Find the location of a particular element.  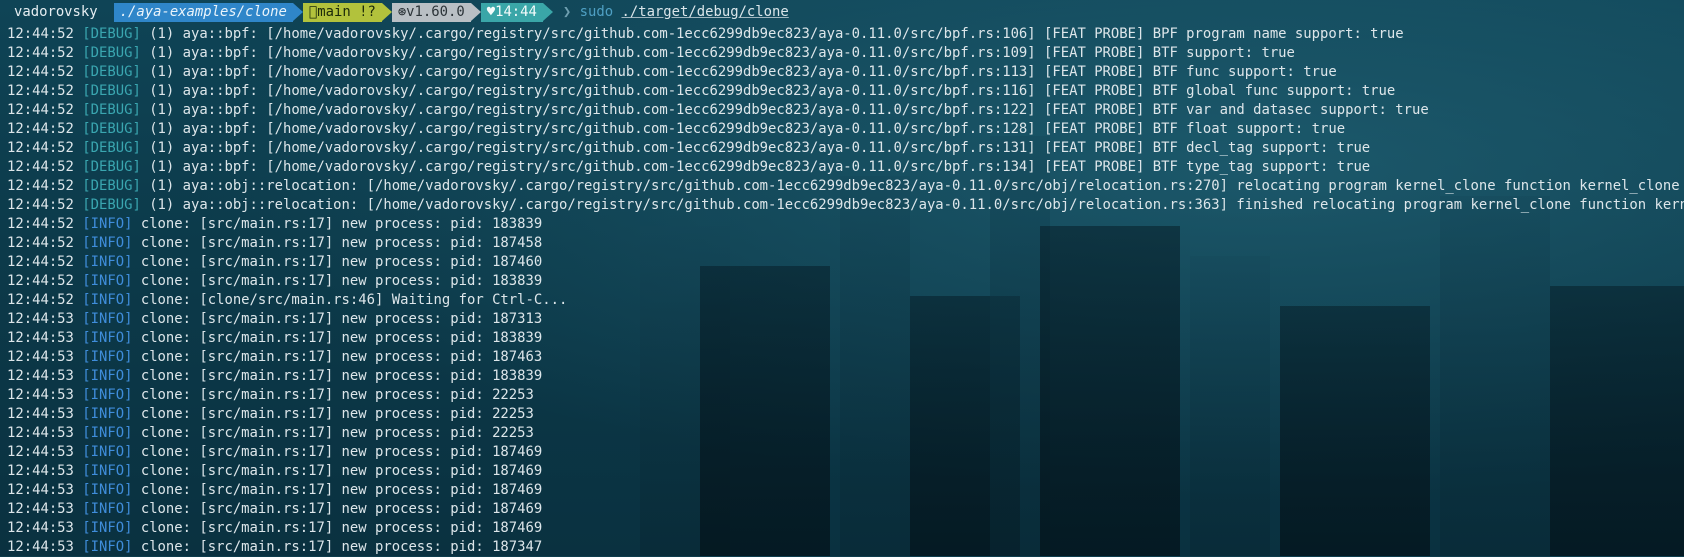

prompt-user: vadorovsky is located at coordinates (56, 12).